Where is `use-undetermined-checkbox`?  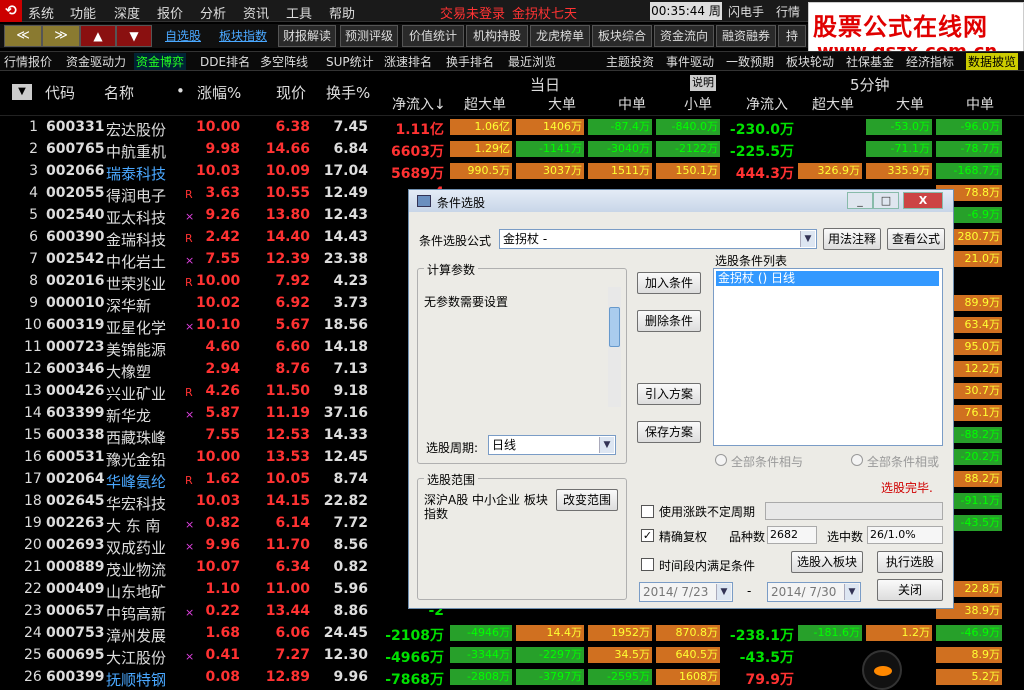
use-undetermined-checkbox is located at coordinates (647, 511).